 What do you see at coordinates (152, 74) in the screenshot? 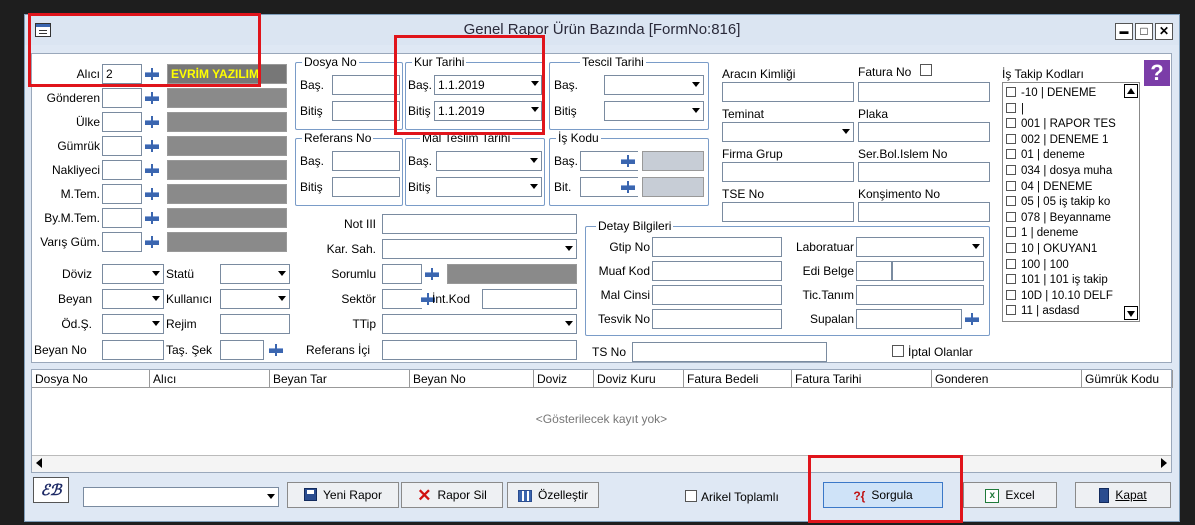
I see `alici-lookup-icon` at bounding box center [152, 74].